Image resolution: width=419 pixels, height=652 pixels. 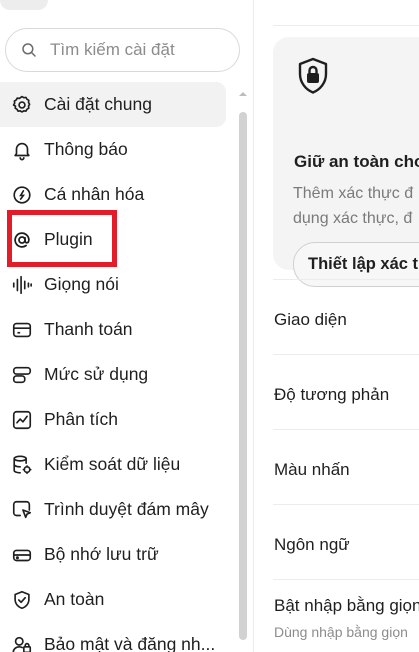 I want to click on sidebar-item-general: Cài đặt chung, so click(x=113, y=104).